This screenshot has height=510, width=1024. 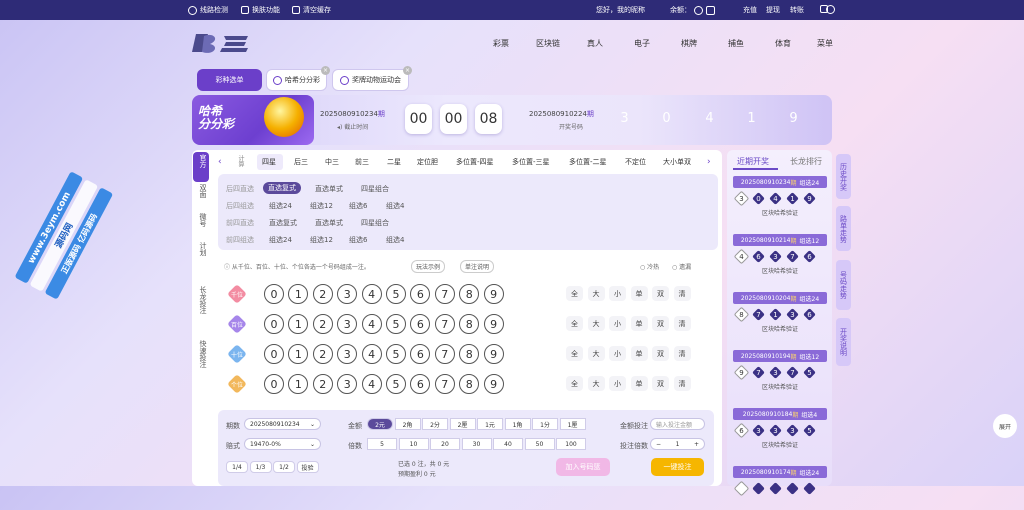 I want to click on play-tab-last3: 后三, so click(x=301, y=162).